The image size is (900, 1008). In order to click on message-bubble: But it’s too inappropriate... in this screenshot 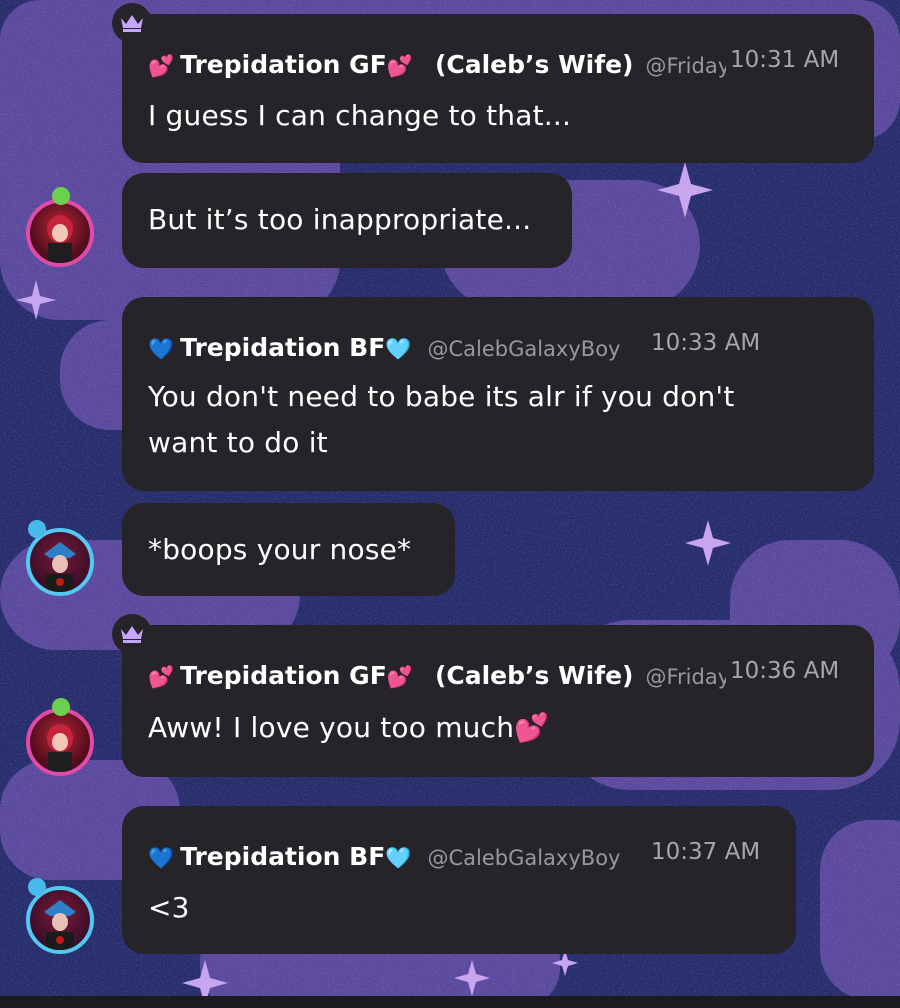, I will do `click(347, 220)`.